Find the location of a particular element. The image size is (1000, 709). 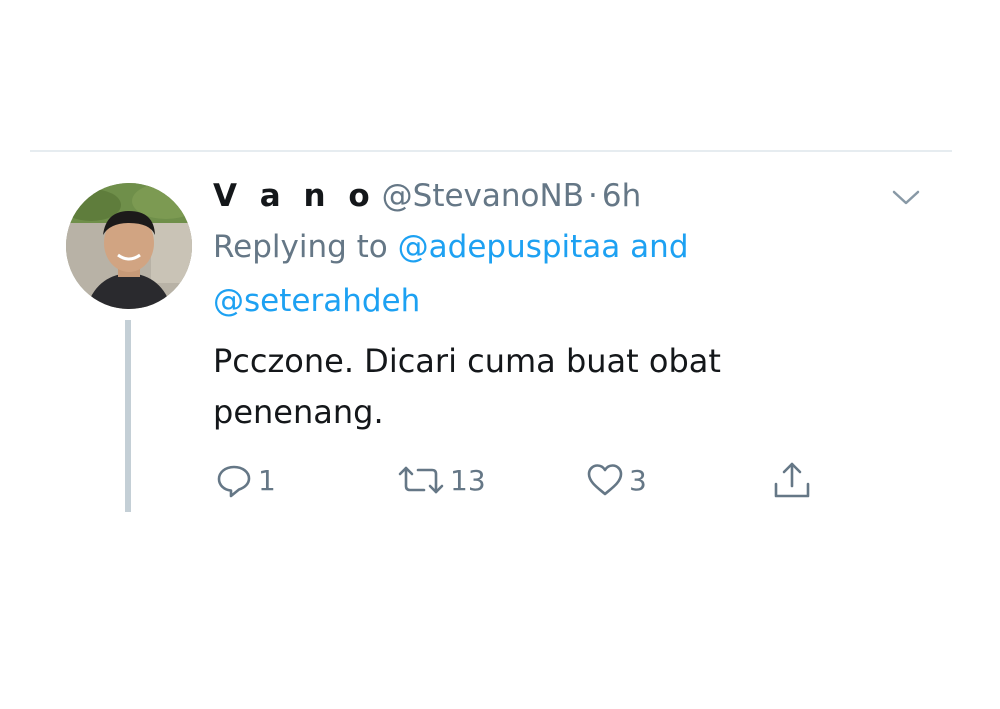

reply-count: 1 is located at coordinates (267, 480).